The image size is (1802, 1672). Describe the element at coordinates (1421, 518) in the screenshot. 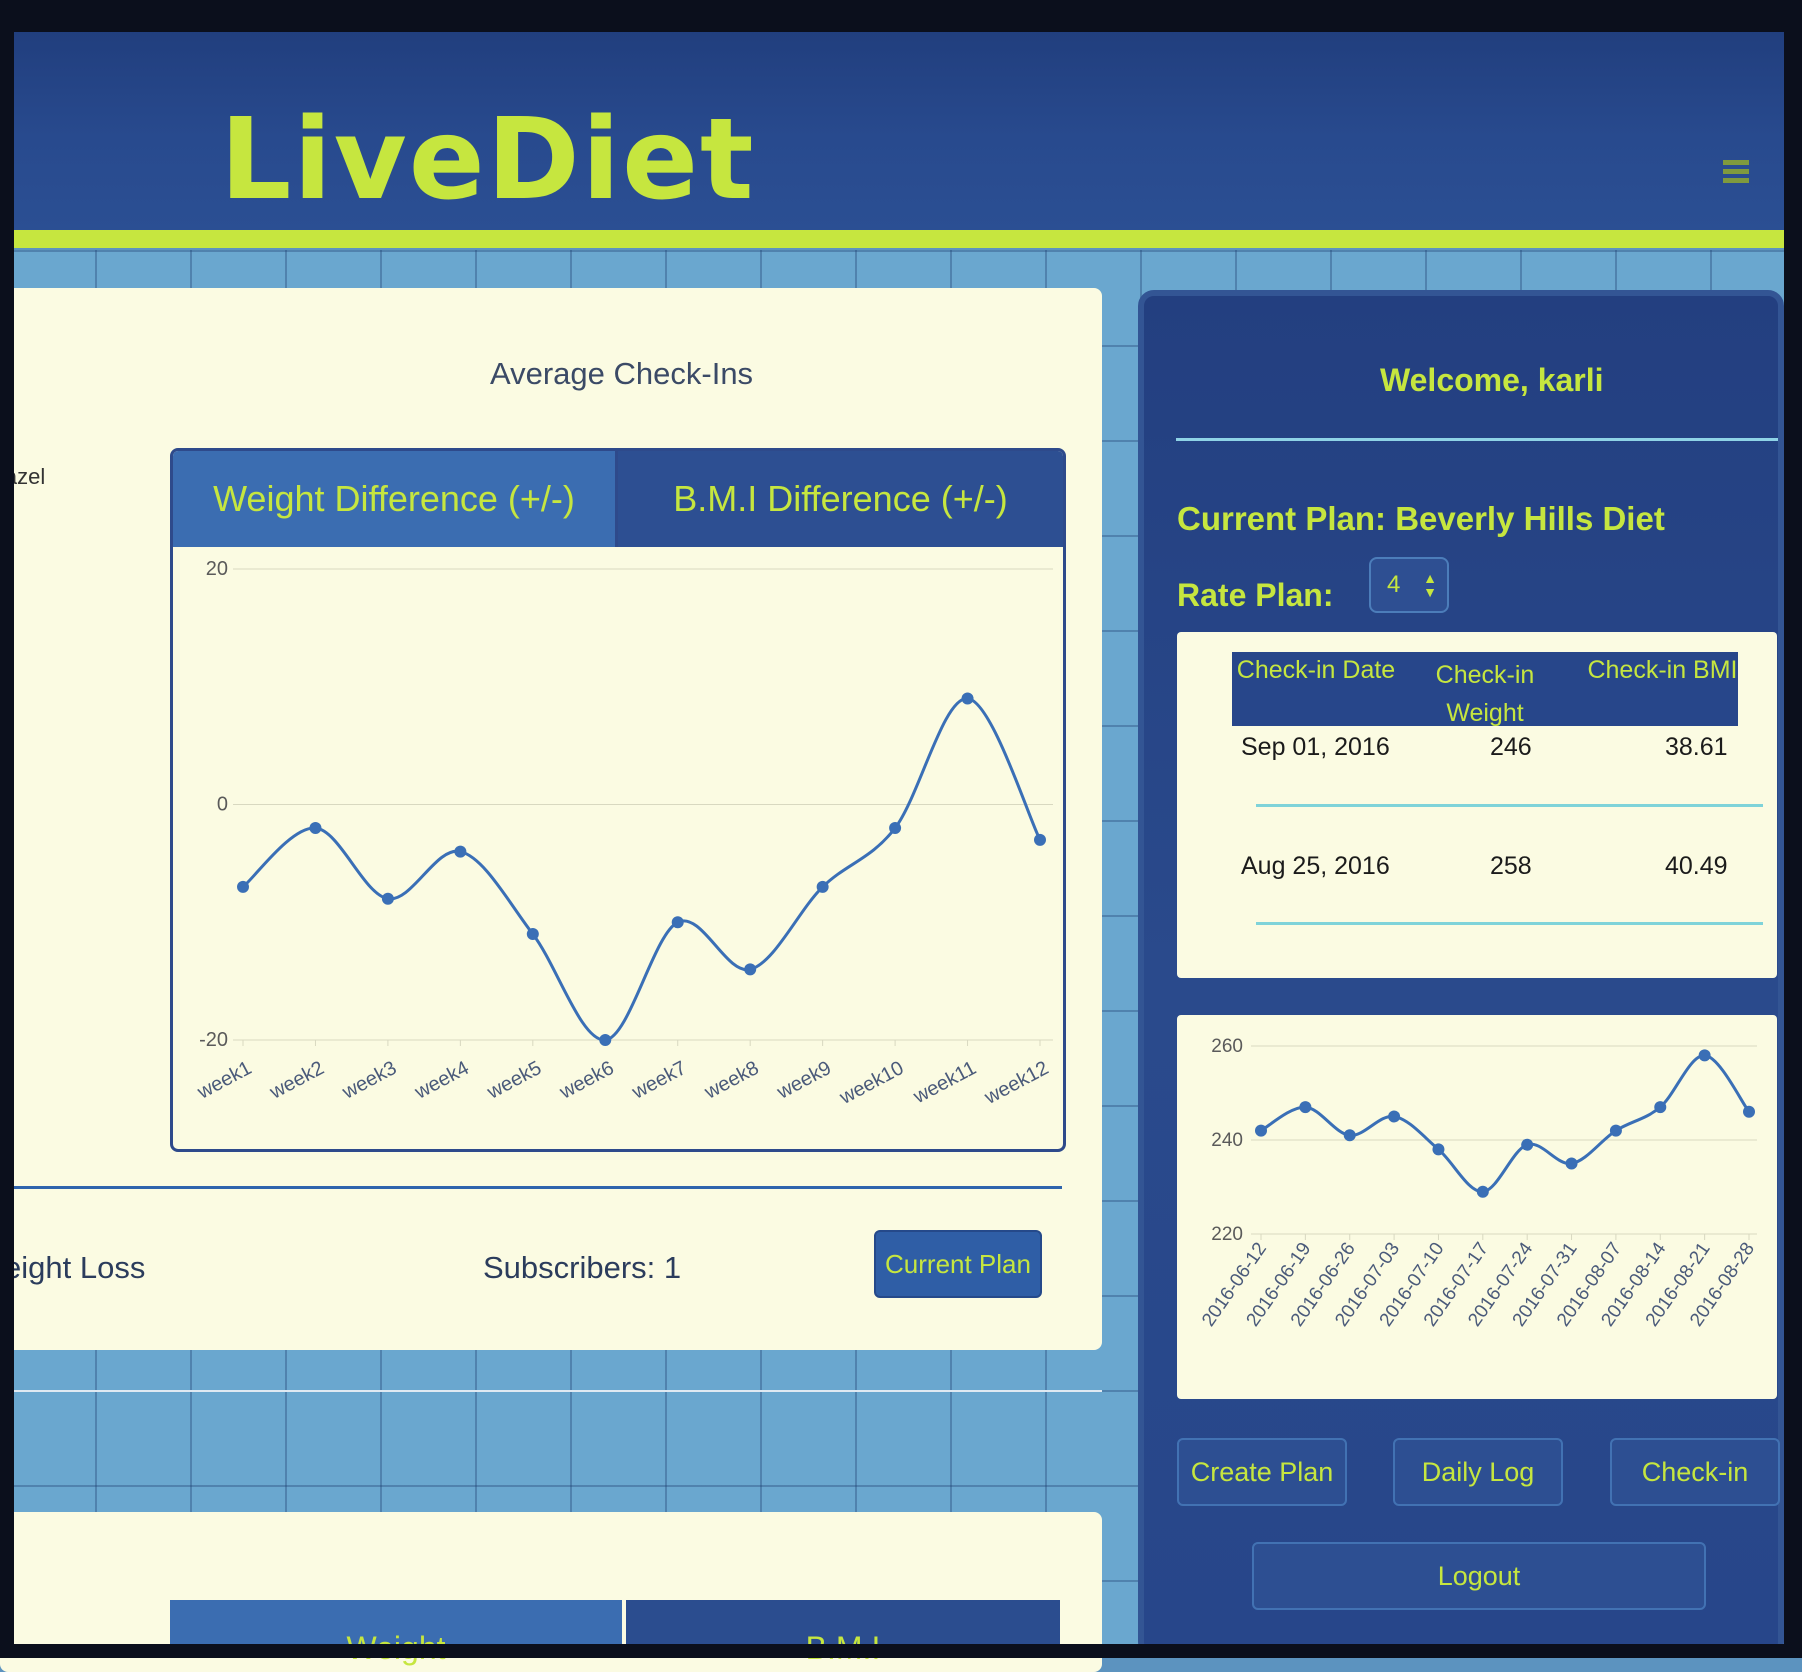

I see `current-plan-label: Current Plan: Beverly Hills Diet` at that location.